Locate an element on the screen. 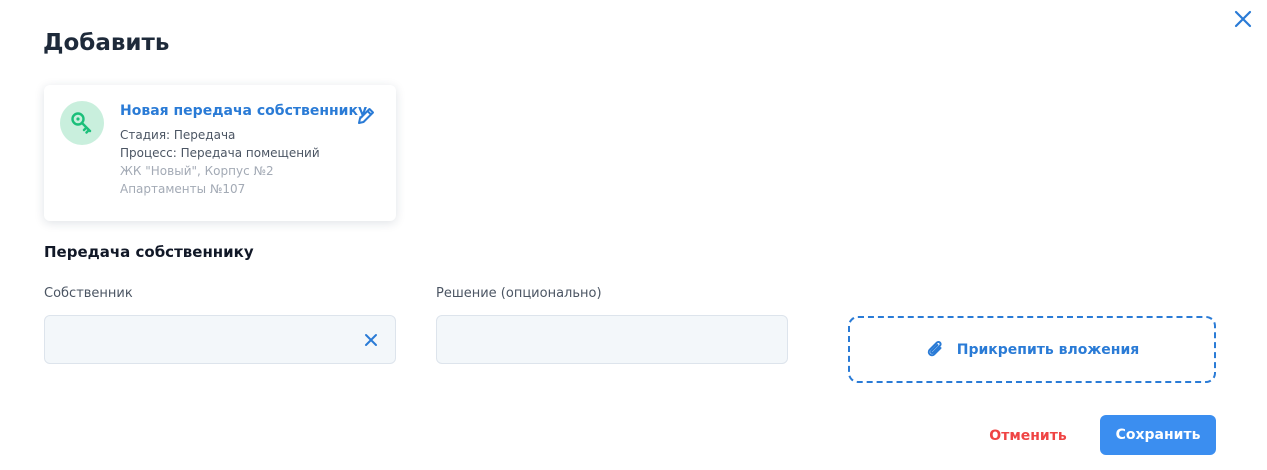  card-apartment: Апартаменты №107 is located at coordinates (183, 189).